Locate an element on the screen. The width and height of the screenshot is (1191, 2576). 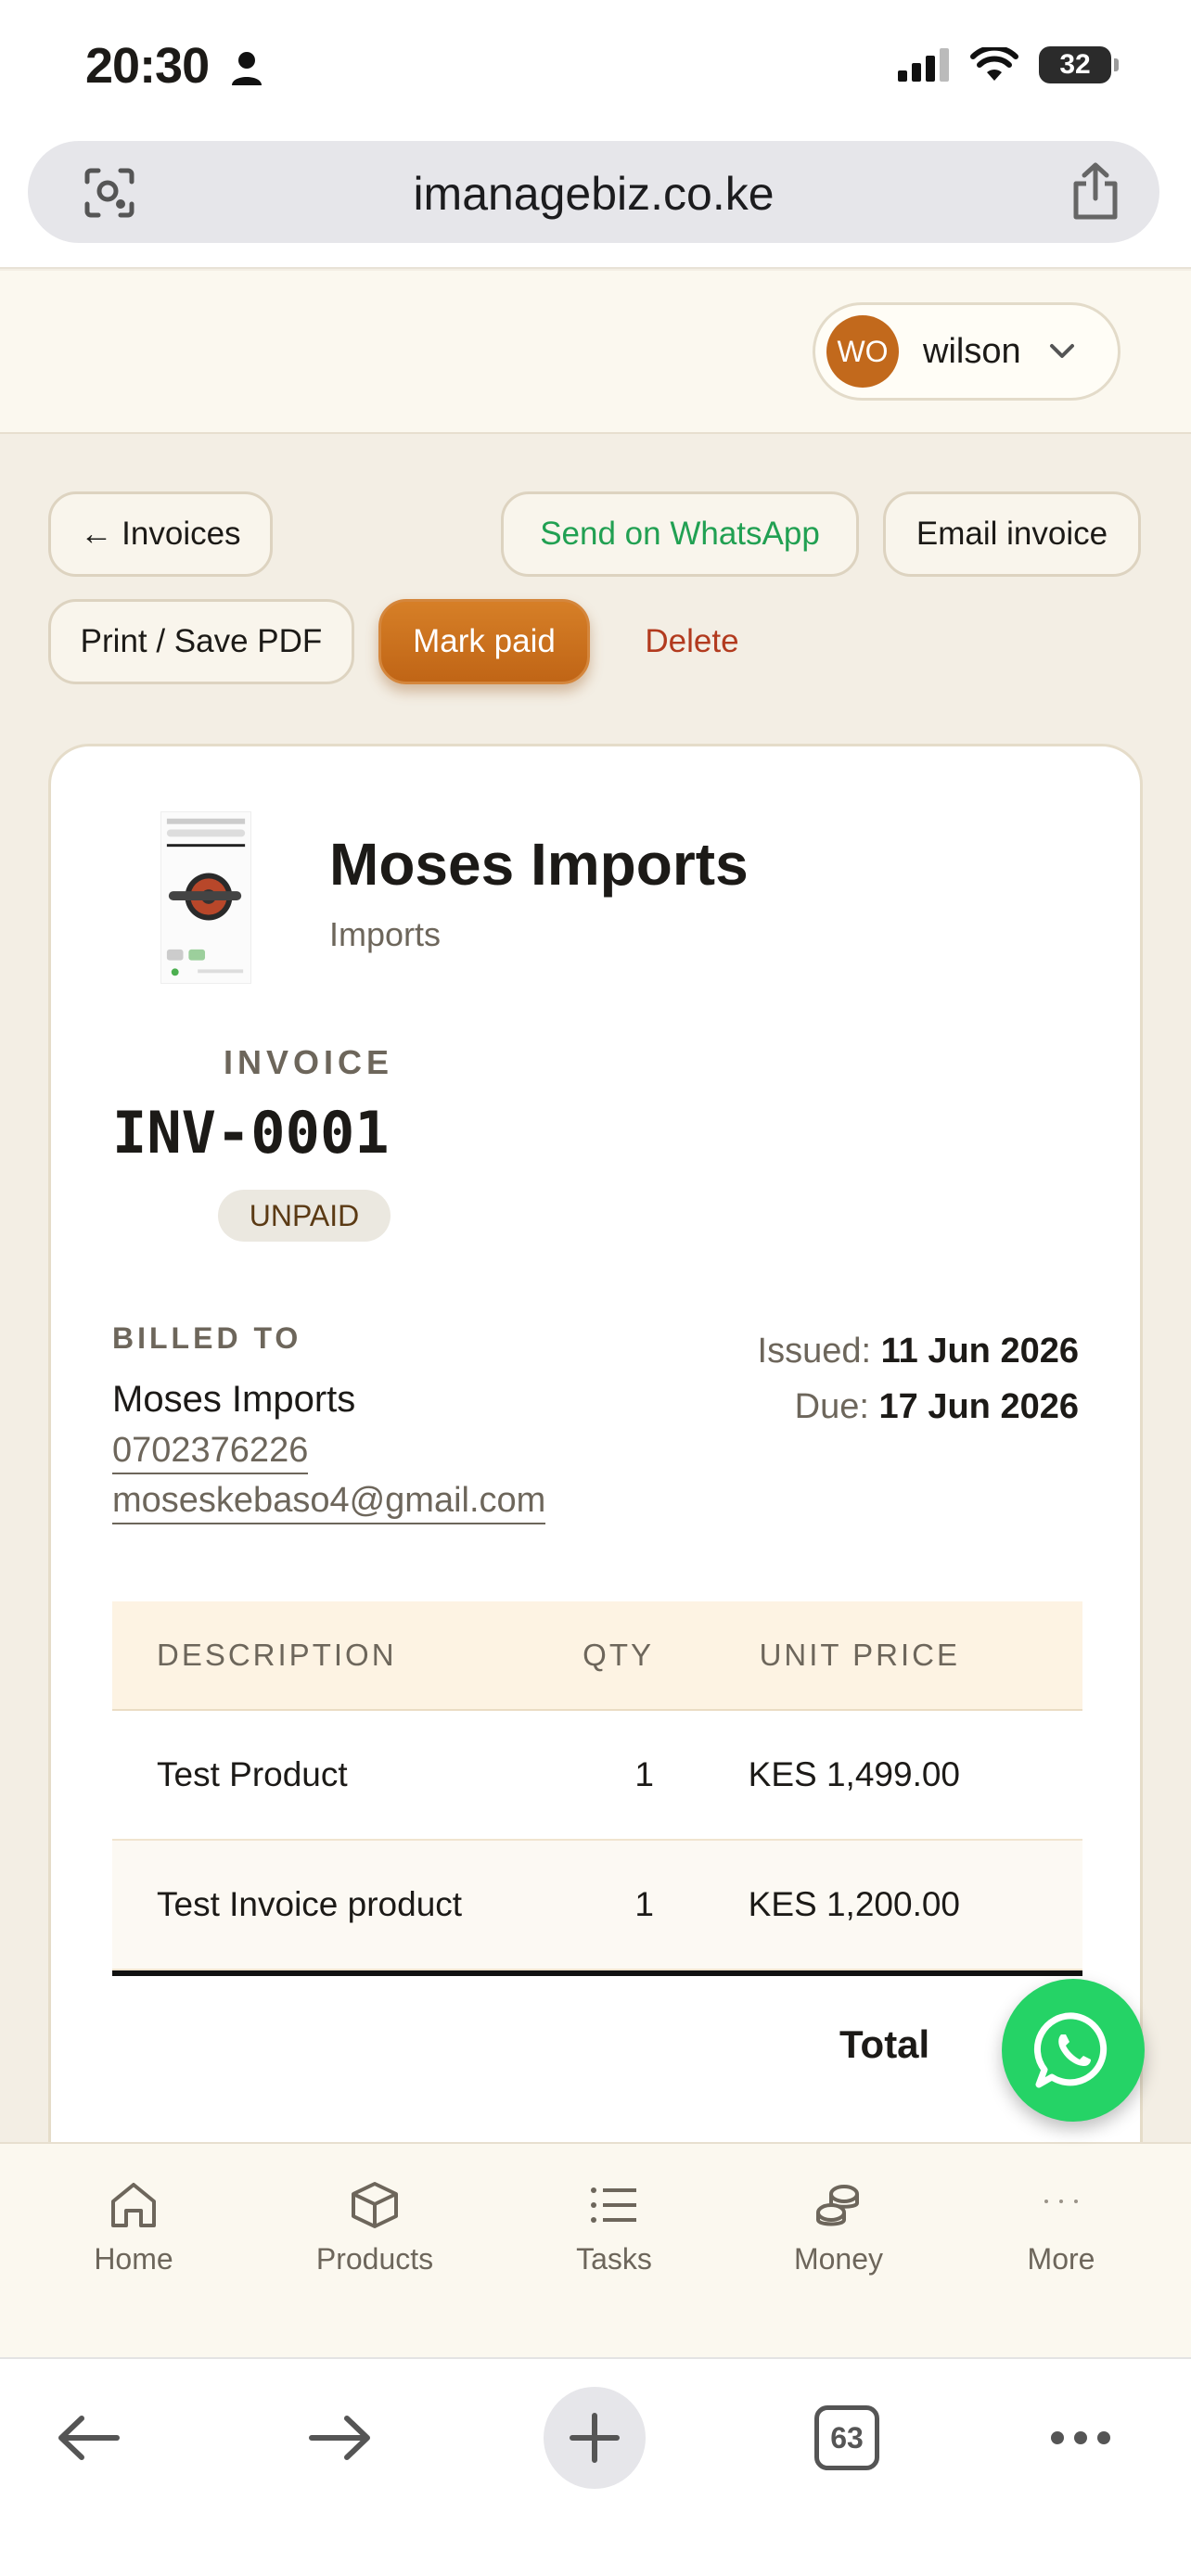
browser-back-button is located at coordinates (88, 2438).